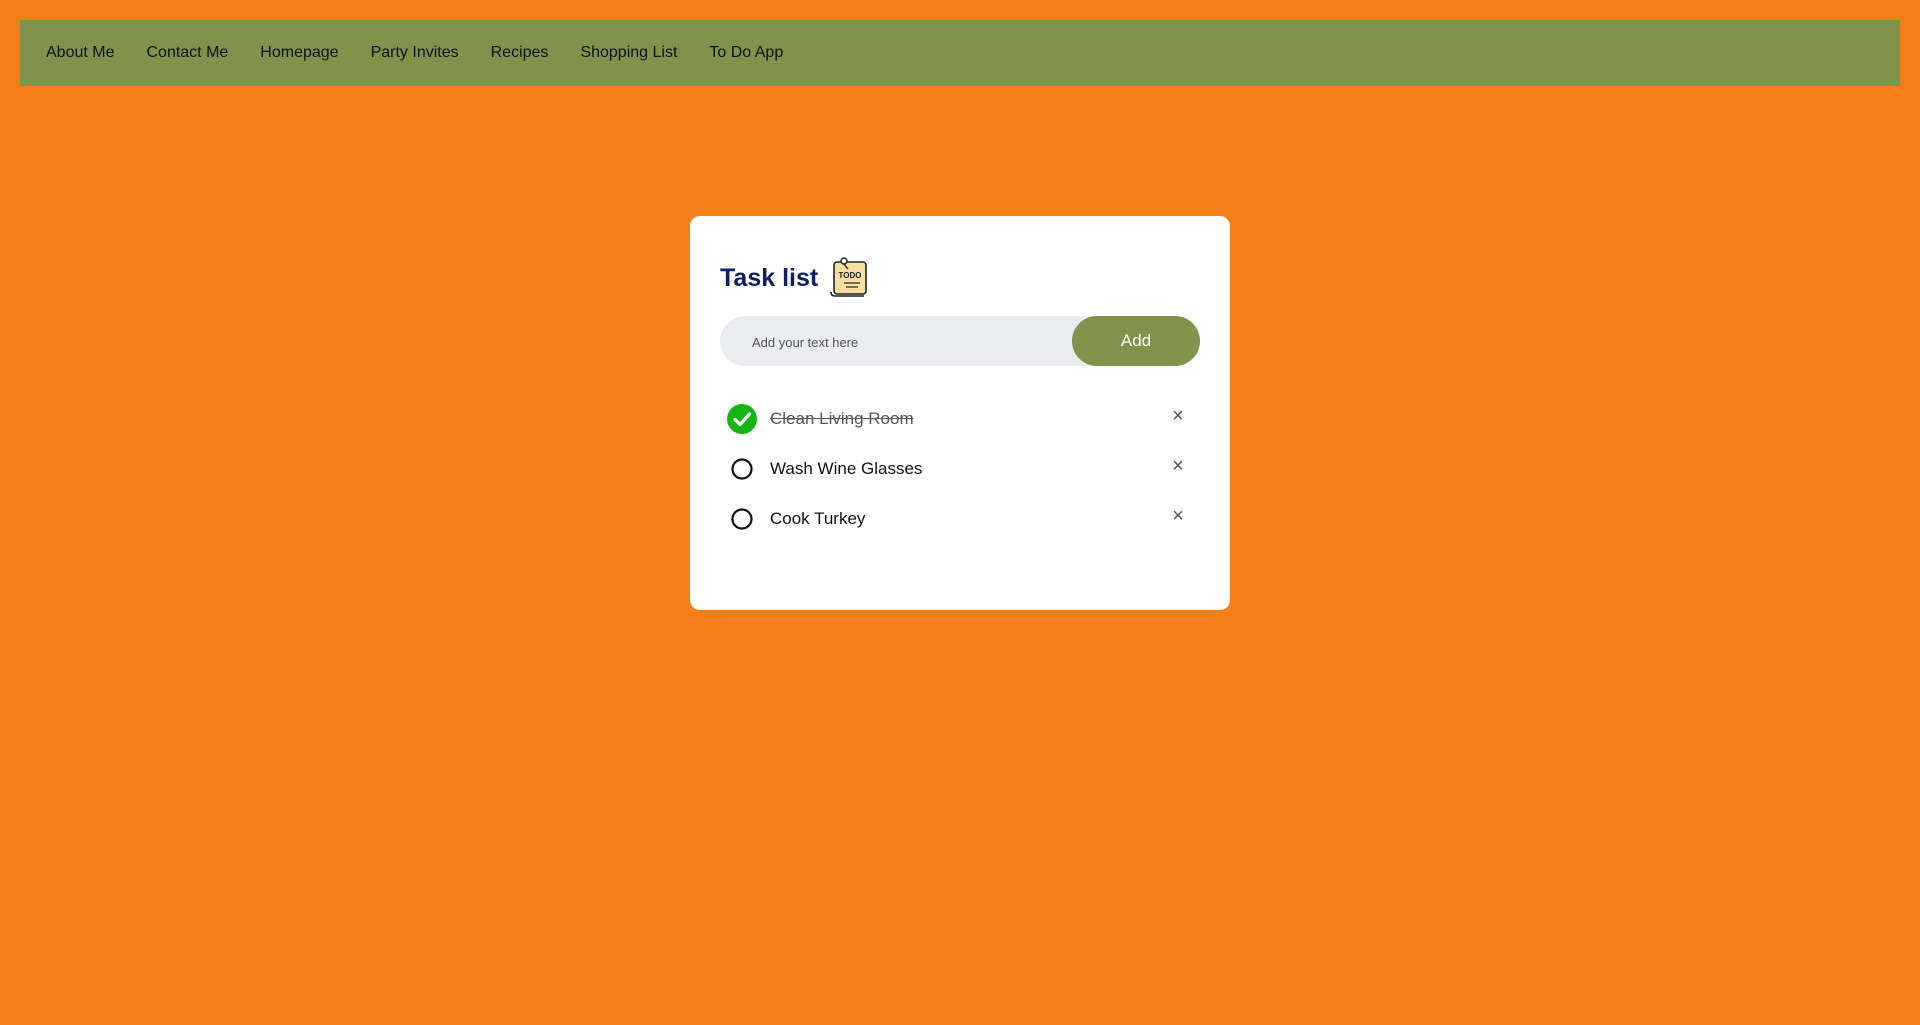 This screenshot has height=1025, width=1920. What do you see at coordinates (842, 418) in the screenshot?
I see `task-label: Clean Living Room` at bounding box center [842, 418].